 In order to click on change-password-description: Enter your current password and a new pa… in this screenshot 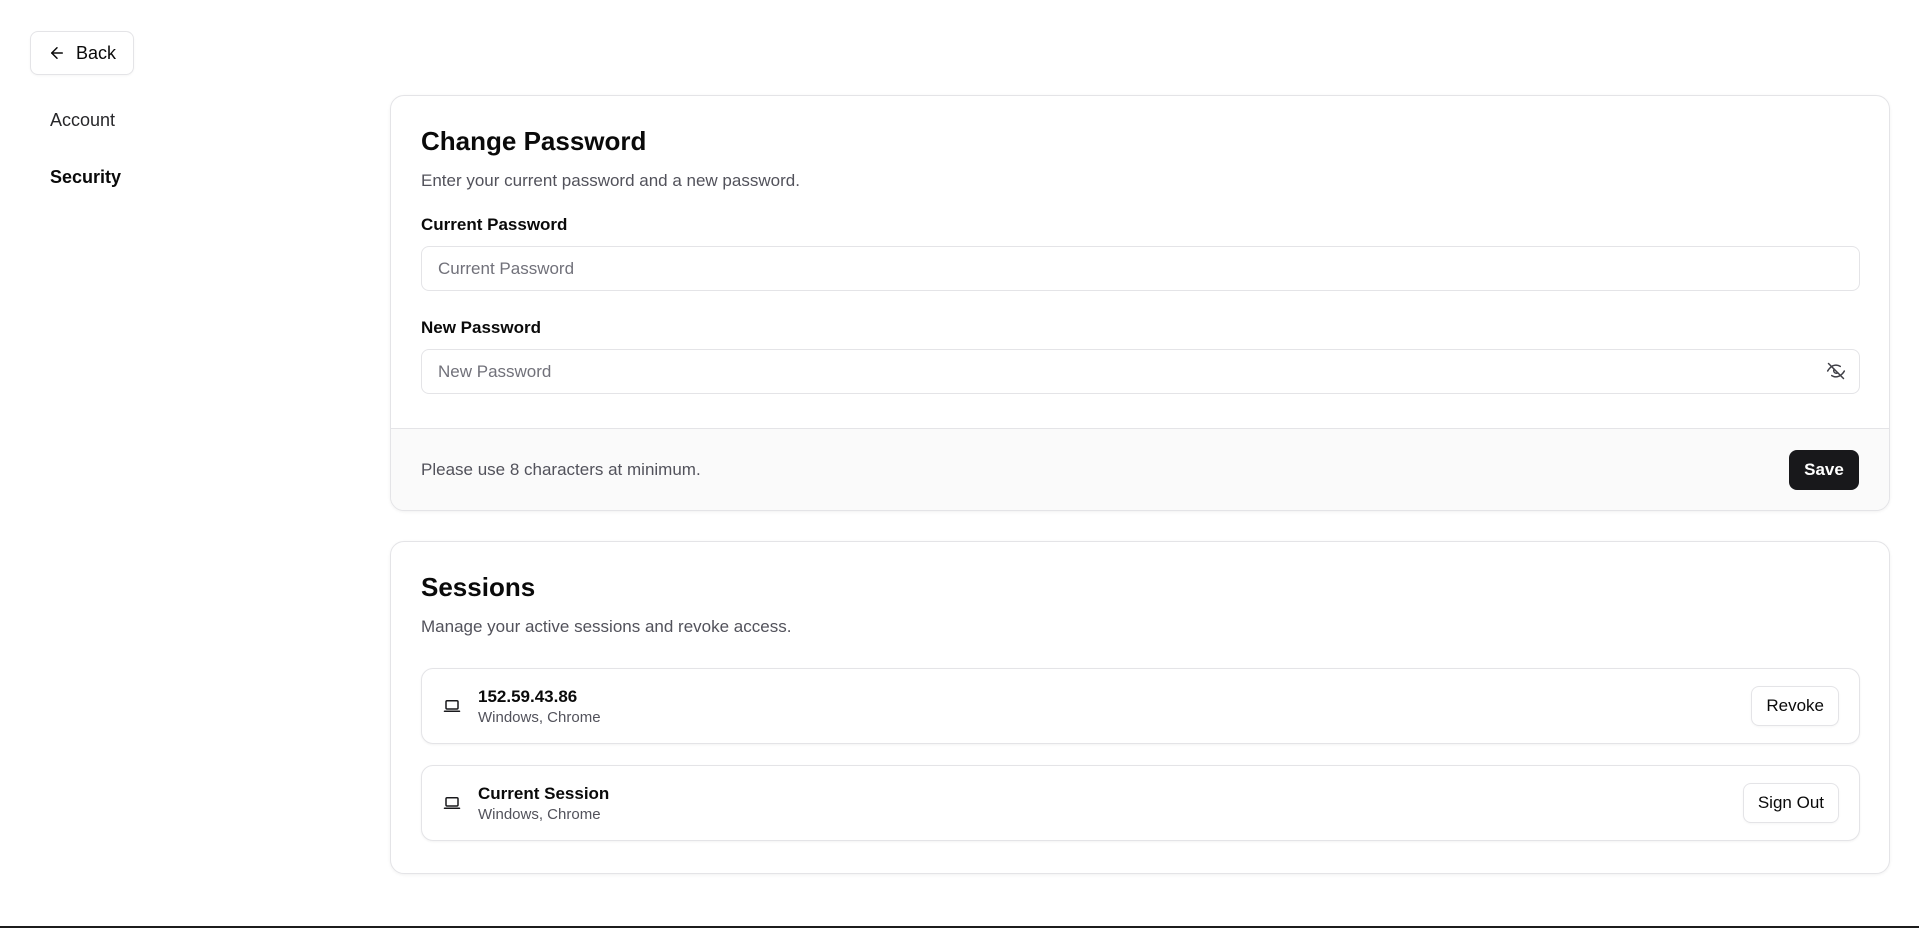, I will do `click(610, 180)`.